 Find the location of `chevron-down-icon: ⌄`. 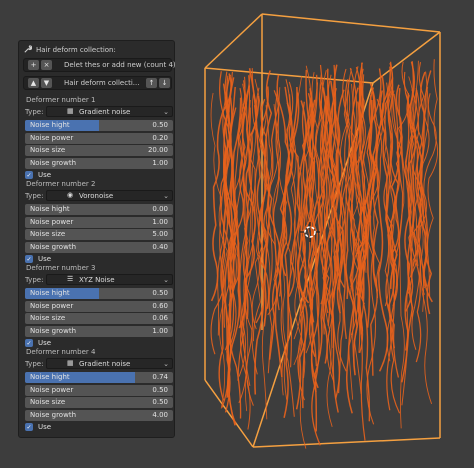

chevron-down-icon: ⌄ is located at coordinates (166, 112).